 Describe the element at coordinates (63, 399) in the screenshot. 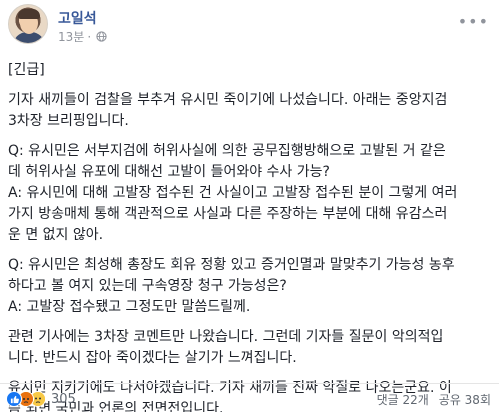

I see `reaction-count: 305` at that location.